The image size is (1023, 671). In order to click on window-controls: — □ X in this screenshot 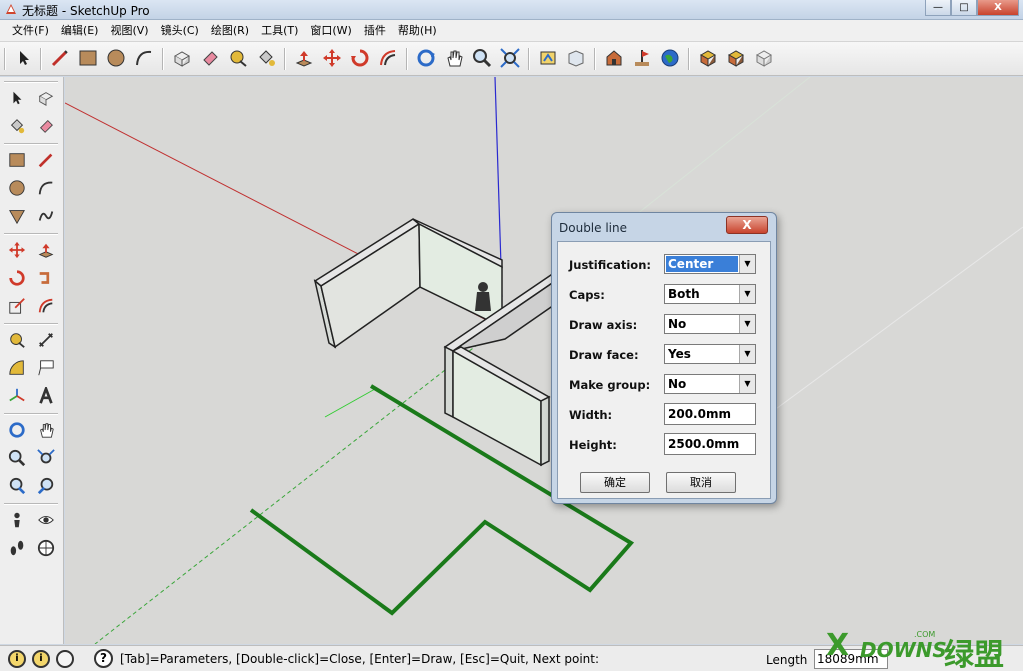, I will do `click(972, 8)`.